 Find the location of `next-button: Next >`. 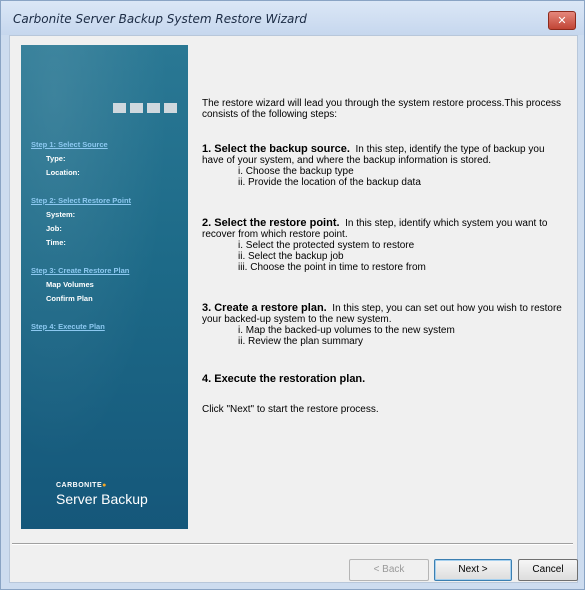

next-button: Next > is located at coordinates (473, 570).